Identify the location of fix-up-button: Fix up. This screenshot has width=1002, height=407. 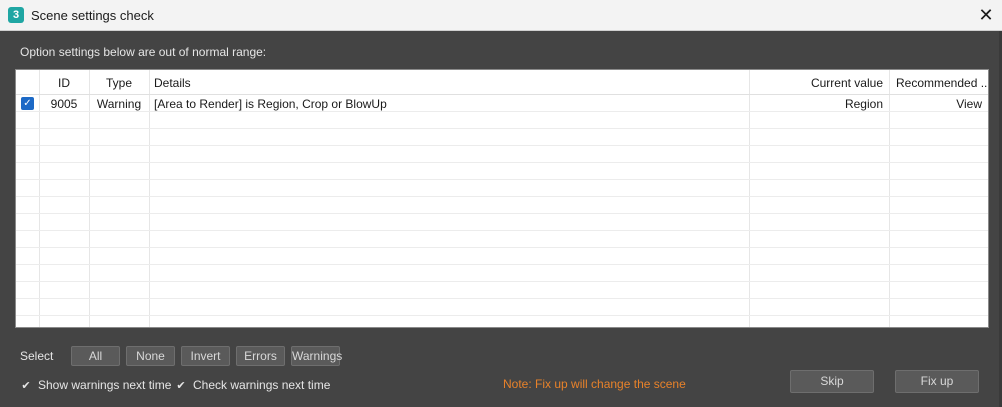
(937, 381).